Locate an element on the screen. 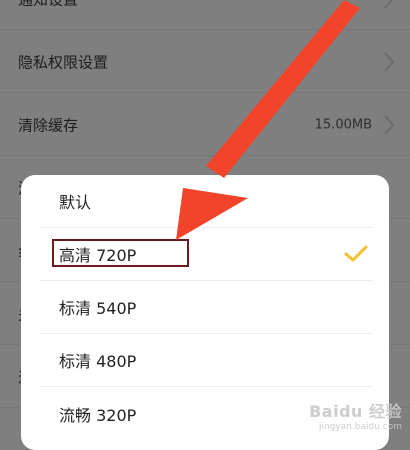  option-label: 标清 540P is located at coordinates (98, 308).